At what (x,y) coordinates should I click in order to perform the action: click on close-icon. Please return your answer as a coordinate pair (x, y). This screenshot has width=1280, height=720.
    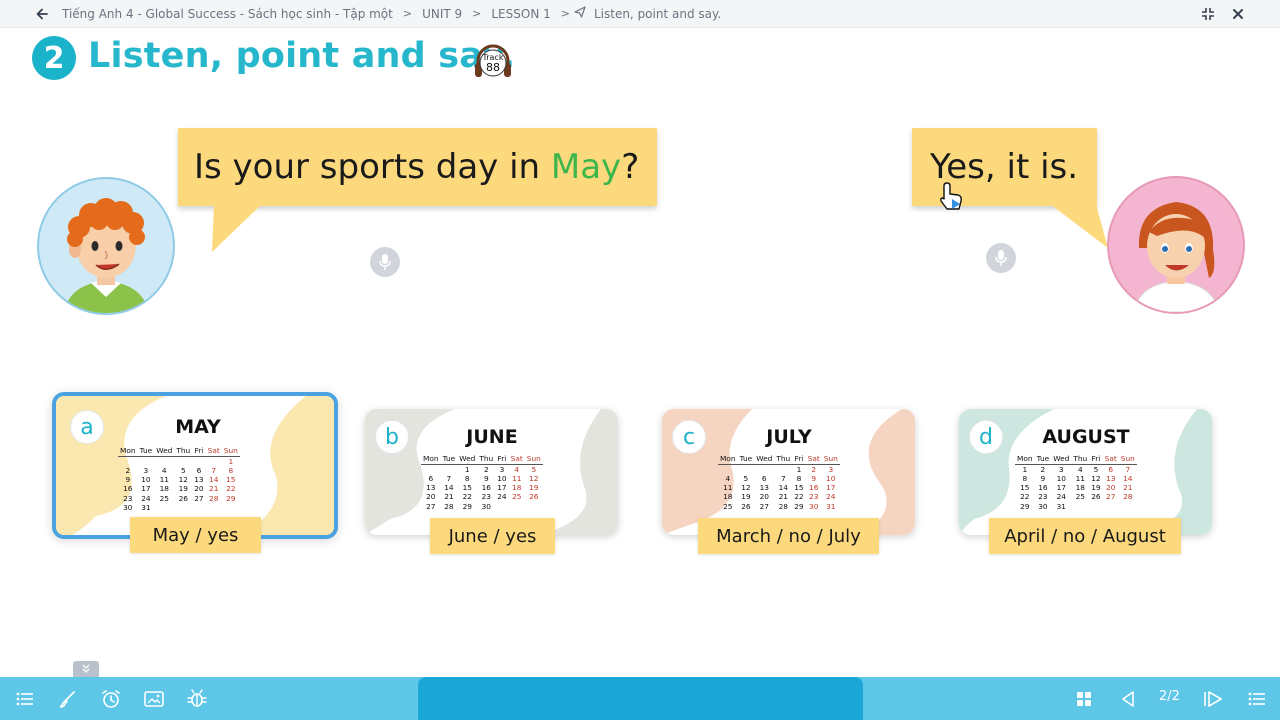
    Looking at the image, I should click on (1238, 14).